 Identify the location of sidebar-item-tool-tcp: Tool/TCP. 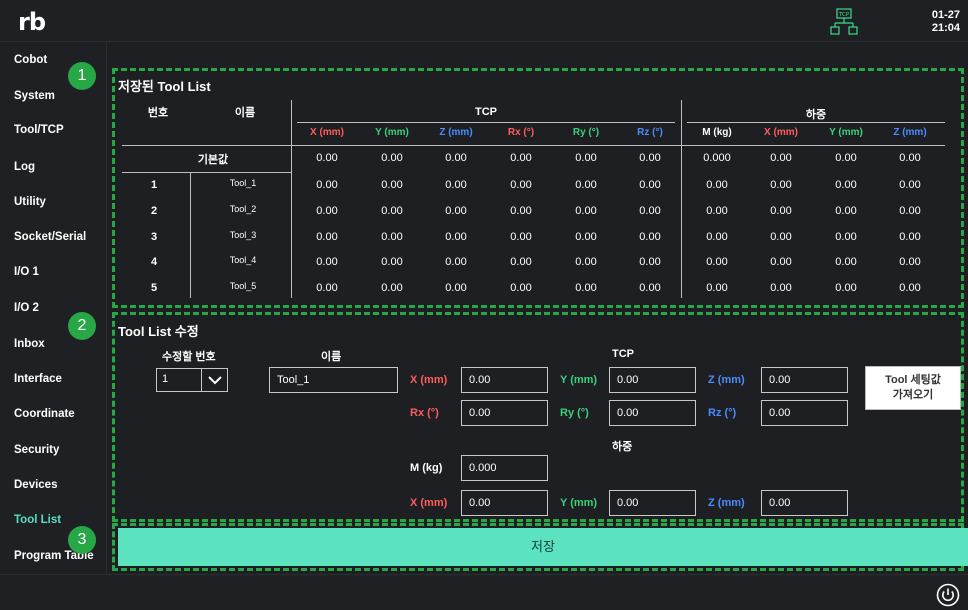
(39, 130).